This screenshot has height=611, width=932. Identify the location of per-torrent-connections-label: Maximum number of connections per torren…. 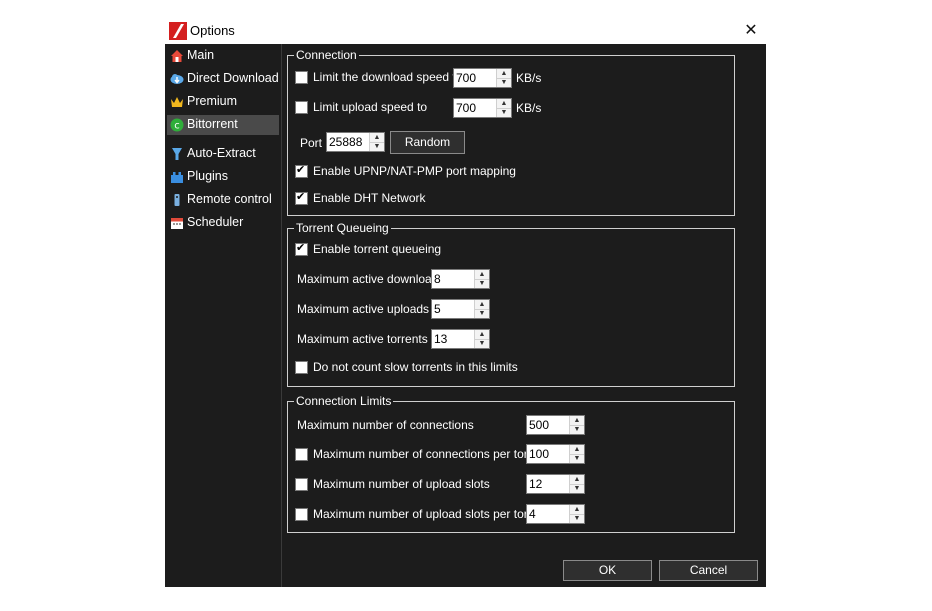
(431, 454).